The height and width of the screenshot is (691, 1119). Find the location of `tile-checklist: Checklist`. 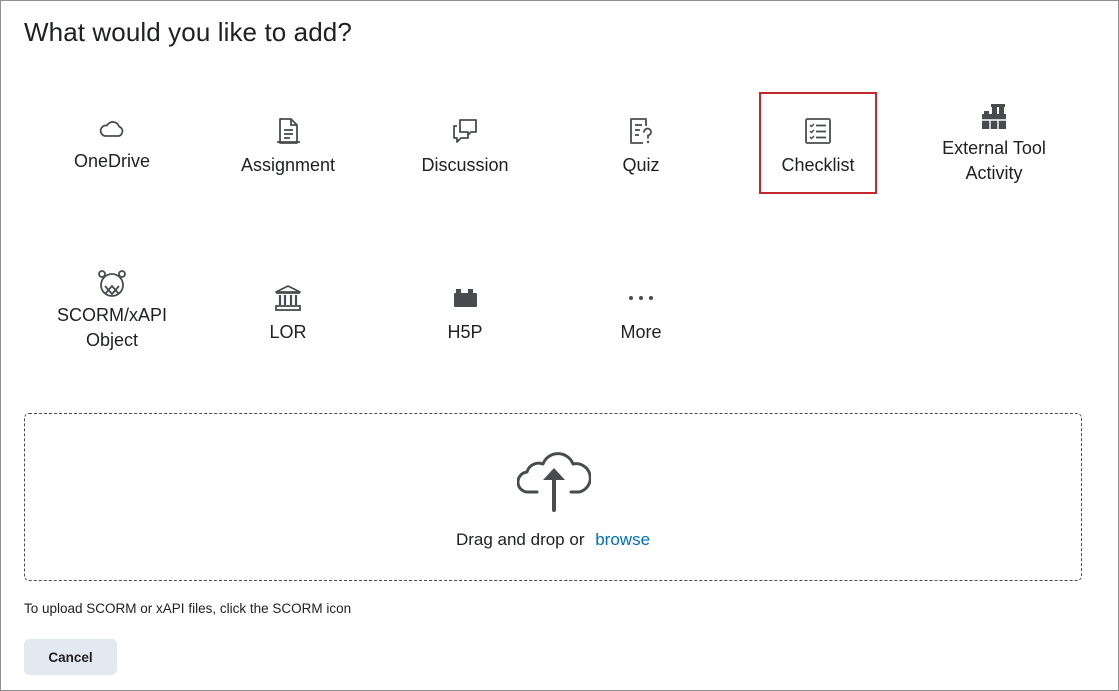

tile-checklist: Checklist is located at coordinates (818, 147).